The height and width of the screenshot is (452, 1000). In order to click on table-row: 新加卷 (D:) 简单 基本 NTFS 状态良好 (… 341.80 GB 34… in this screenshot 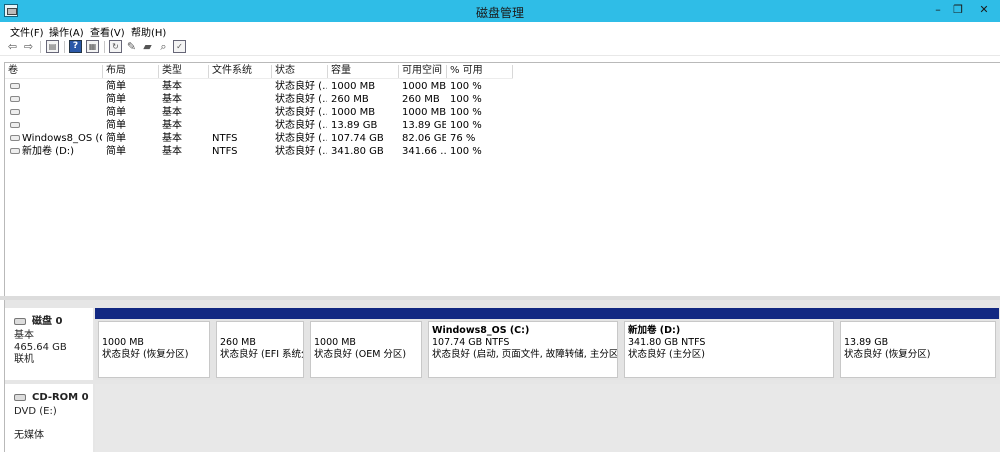, I will do `click(502, 151)`.